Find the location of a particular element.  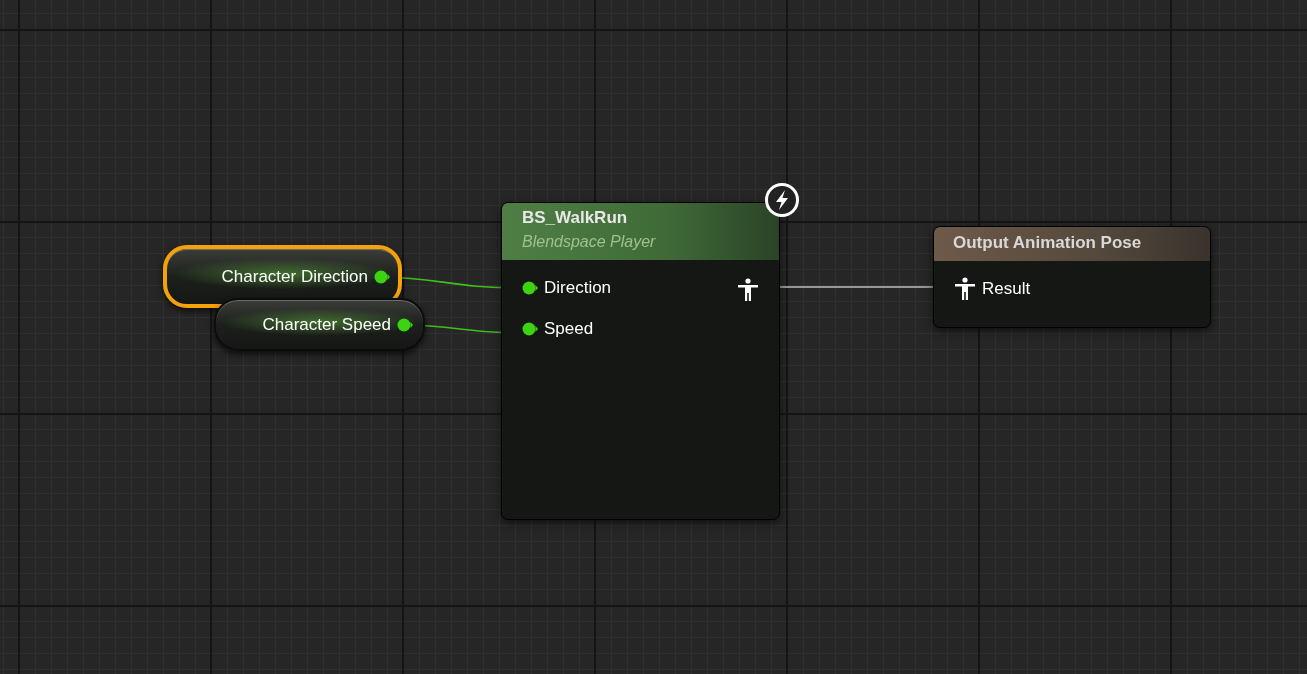

pin-label: Speed is located at coordinates (569, 329).